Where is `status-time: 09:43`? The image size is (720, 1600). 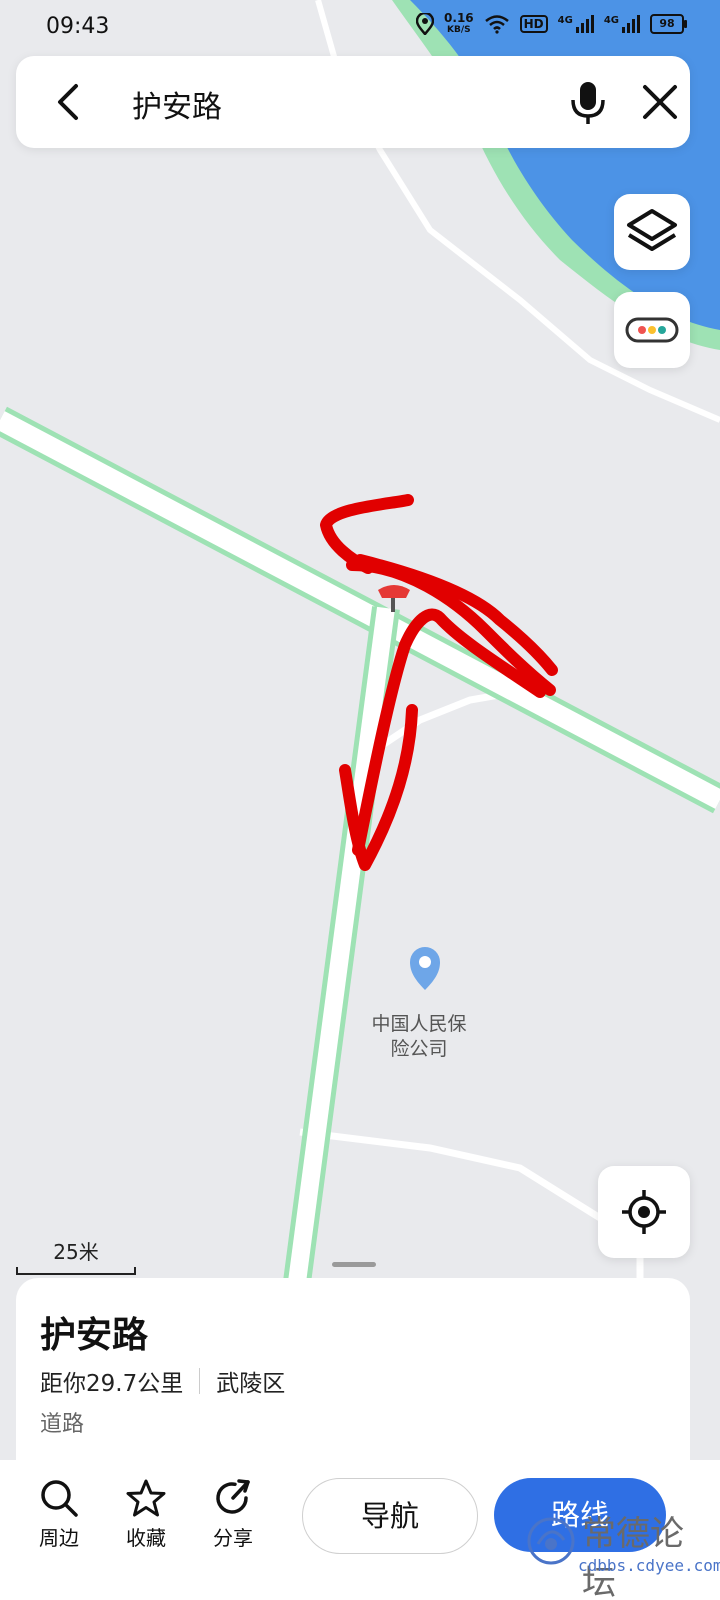 status-time: 09:43 is located at coordinates (78, 26).